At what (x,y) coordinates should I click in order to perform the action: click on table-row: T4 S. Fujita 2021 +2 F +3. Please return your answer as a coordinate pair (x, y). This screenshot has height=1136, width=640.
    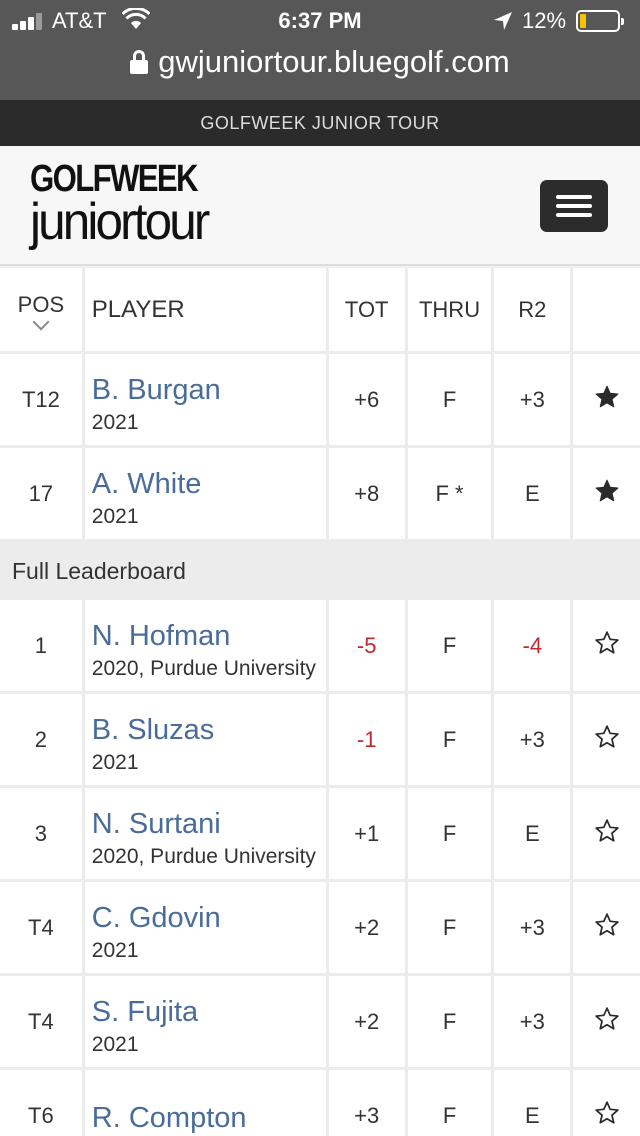
    Looking at the image, I should click on (320, 1023).